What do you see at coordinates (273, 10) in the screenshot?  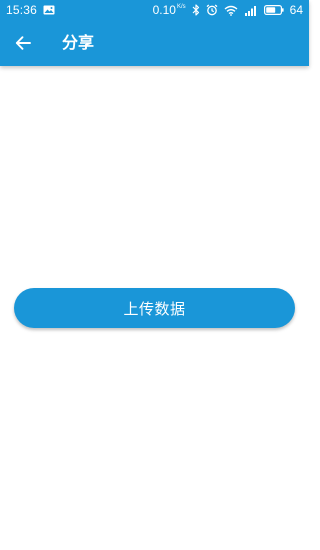 I see `battery-icon` at bounding box center [273, 10].